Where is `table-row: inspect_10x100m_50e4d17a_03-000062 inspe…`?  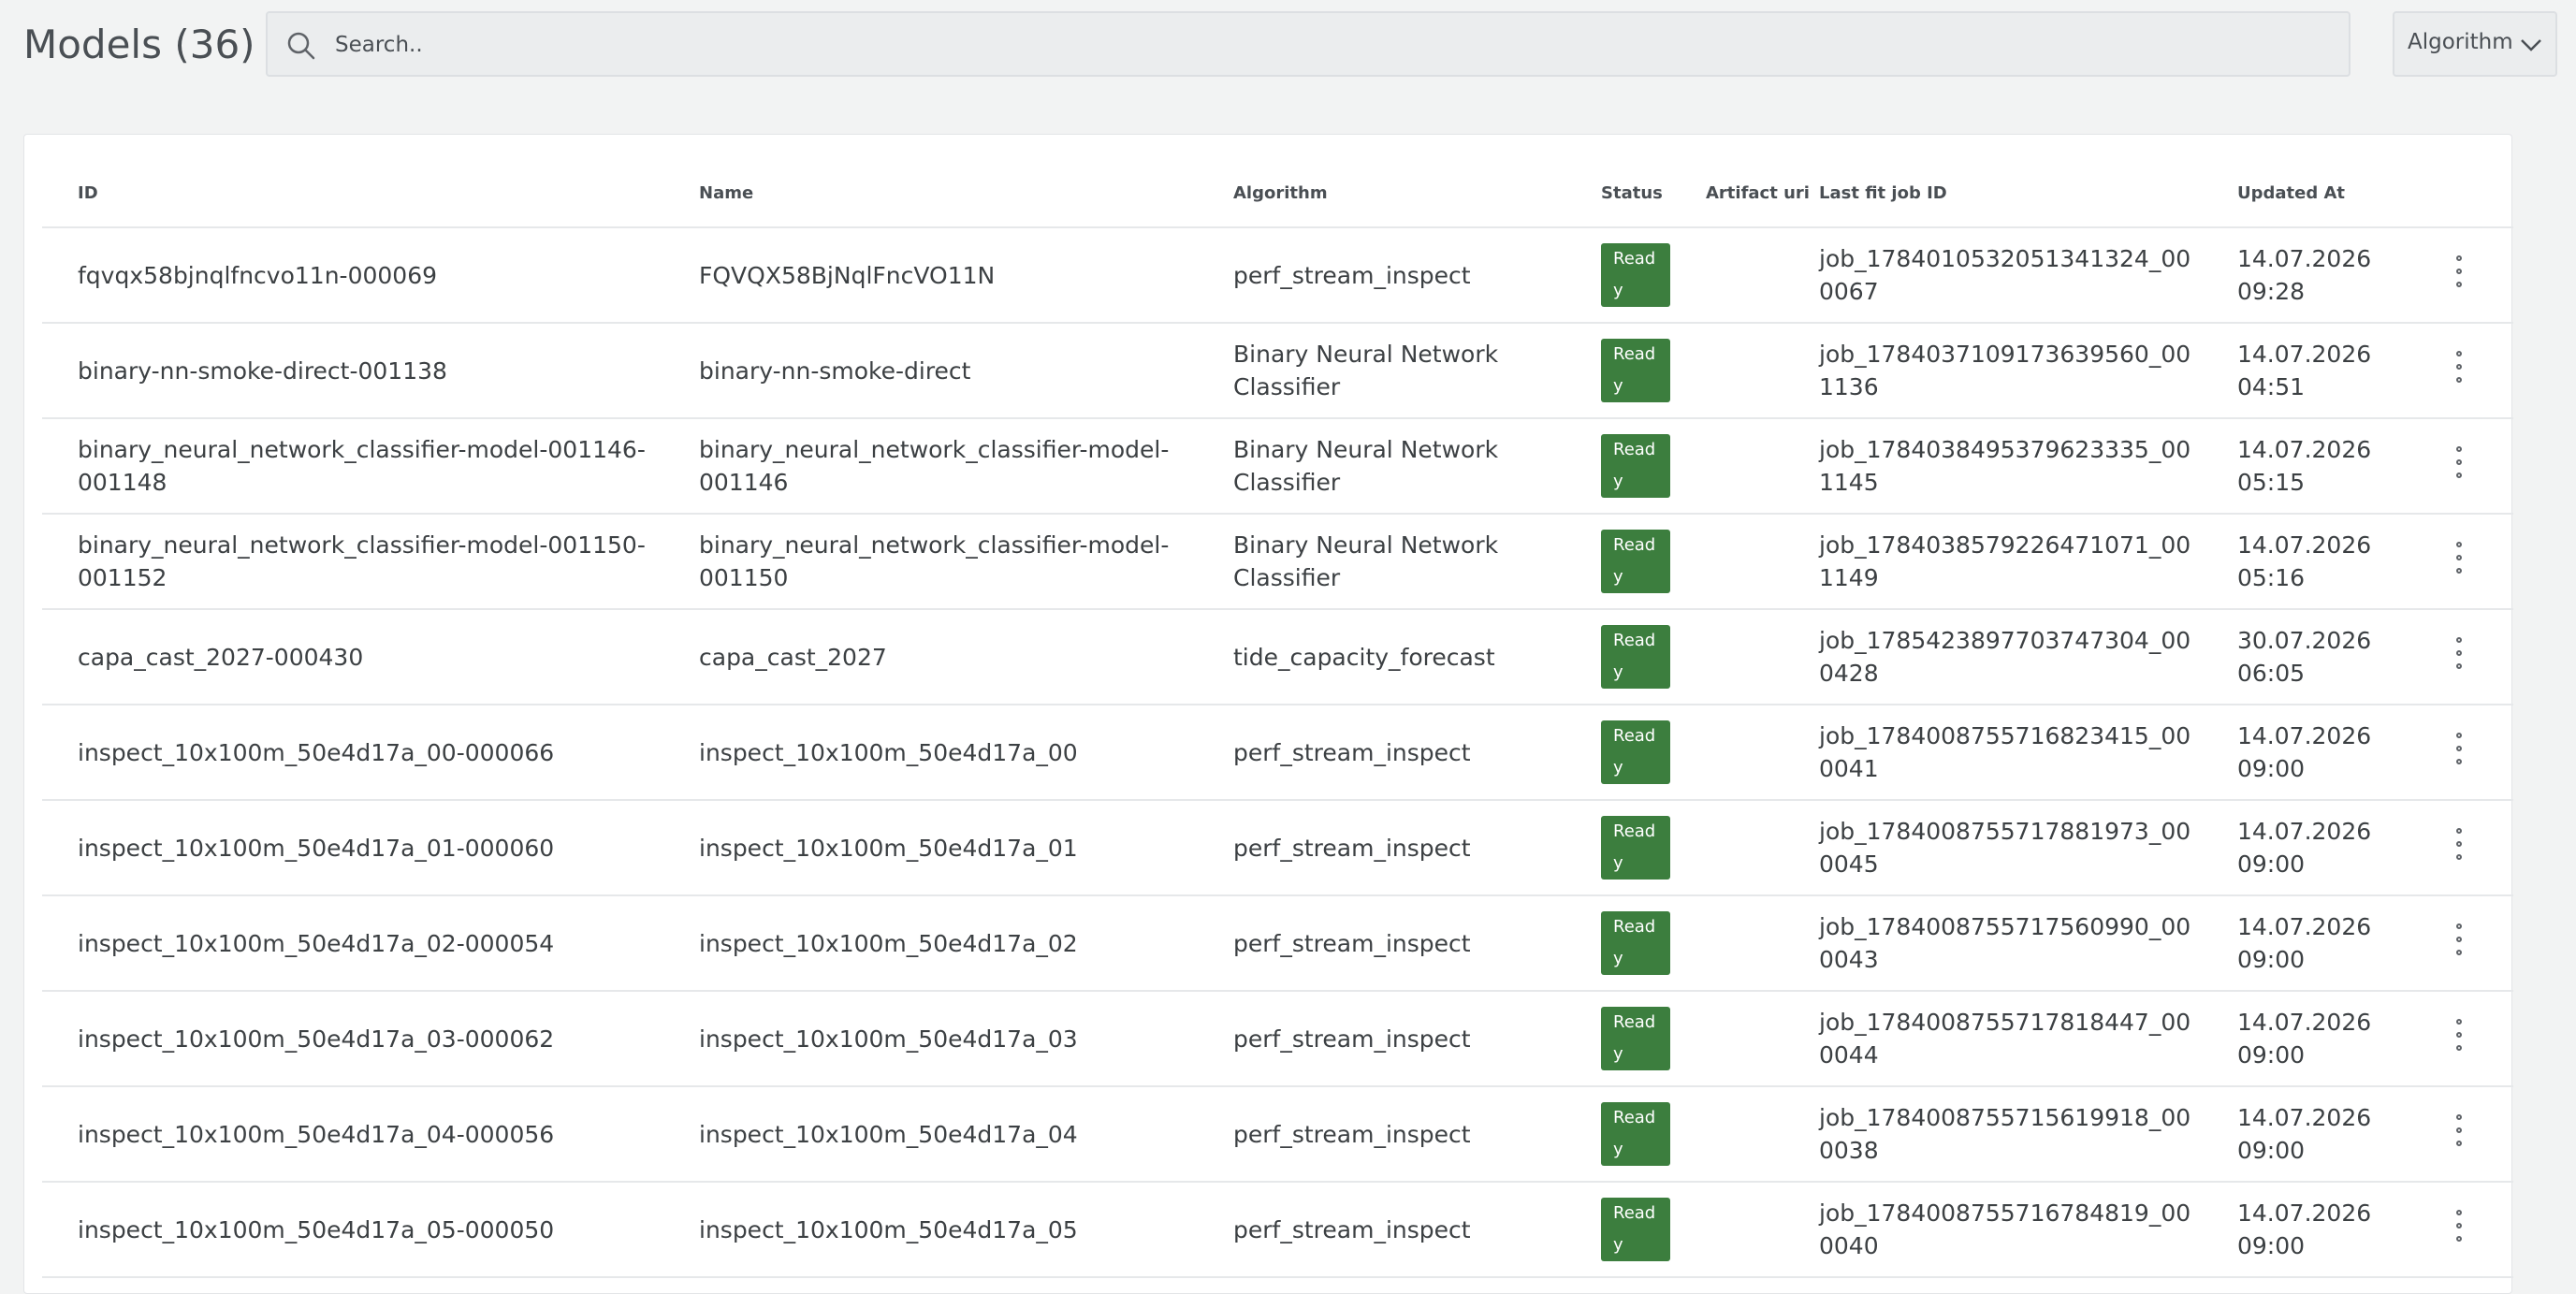
table-row: inspect_10x100m_50e4d17a_03-000062 inspe… is located at coordinates (1277, 1039).